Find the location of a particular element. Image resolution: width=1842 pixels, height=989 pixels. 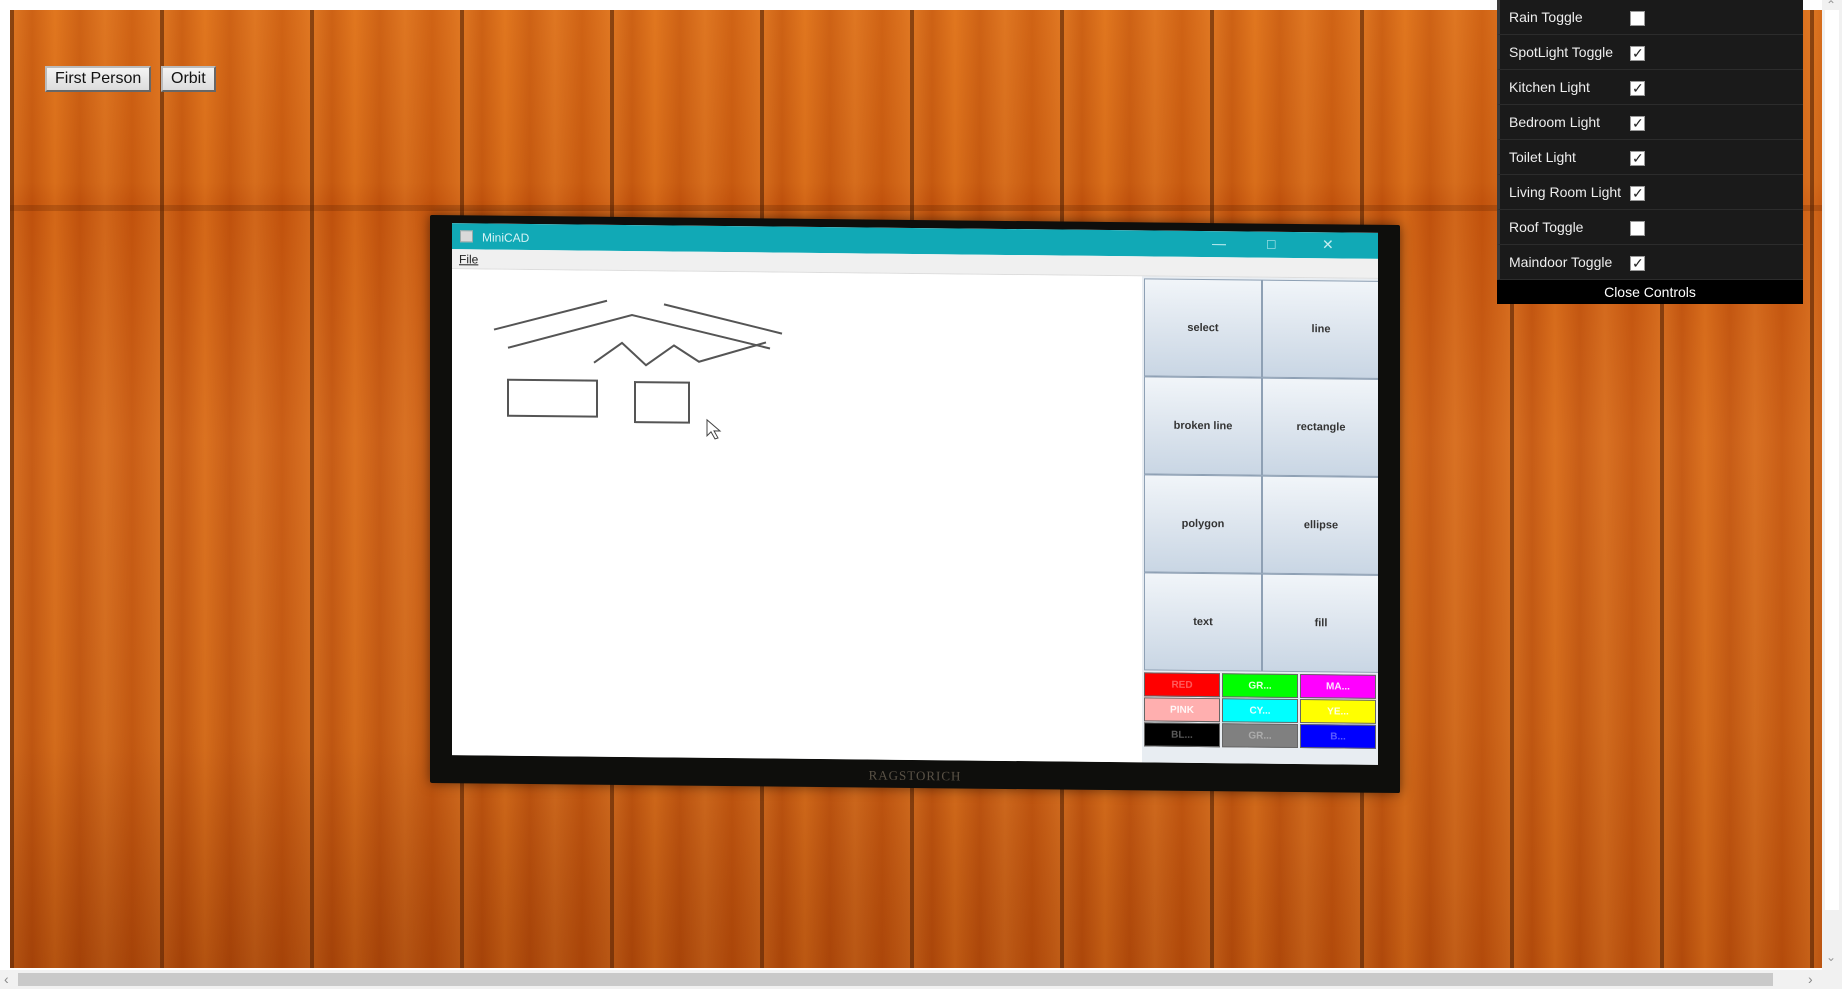

close-controls-button: Close Controls is located at coordinates (1650, 292).